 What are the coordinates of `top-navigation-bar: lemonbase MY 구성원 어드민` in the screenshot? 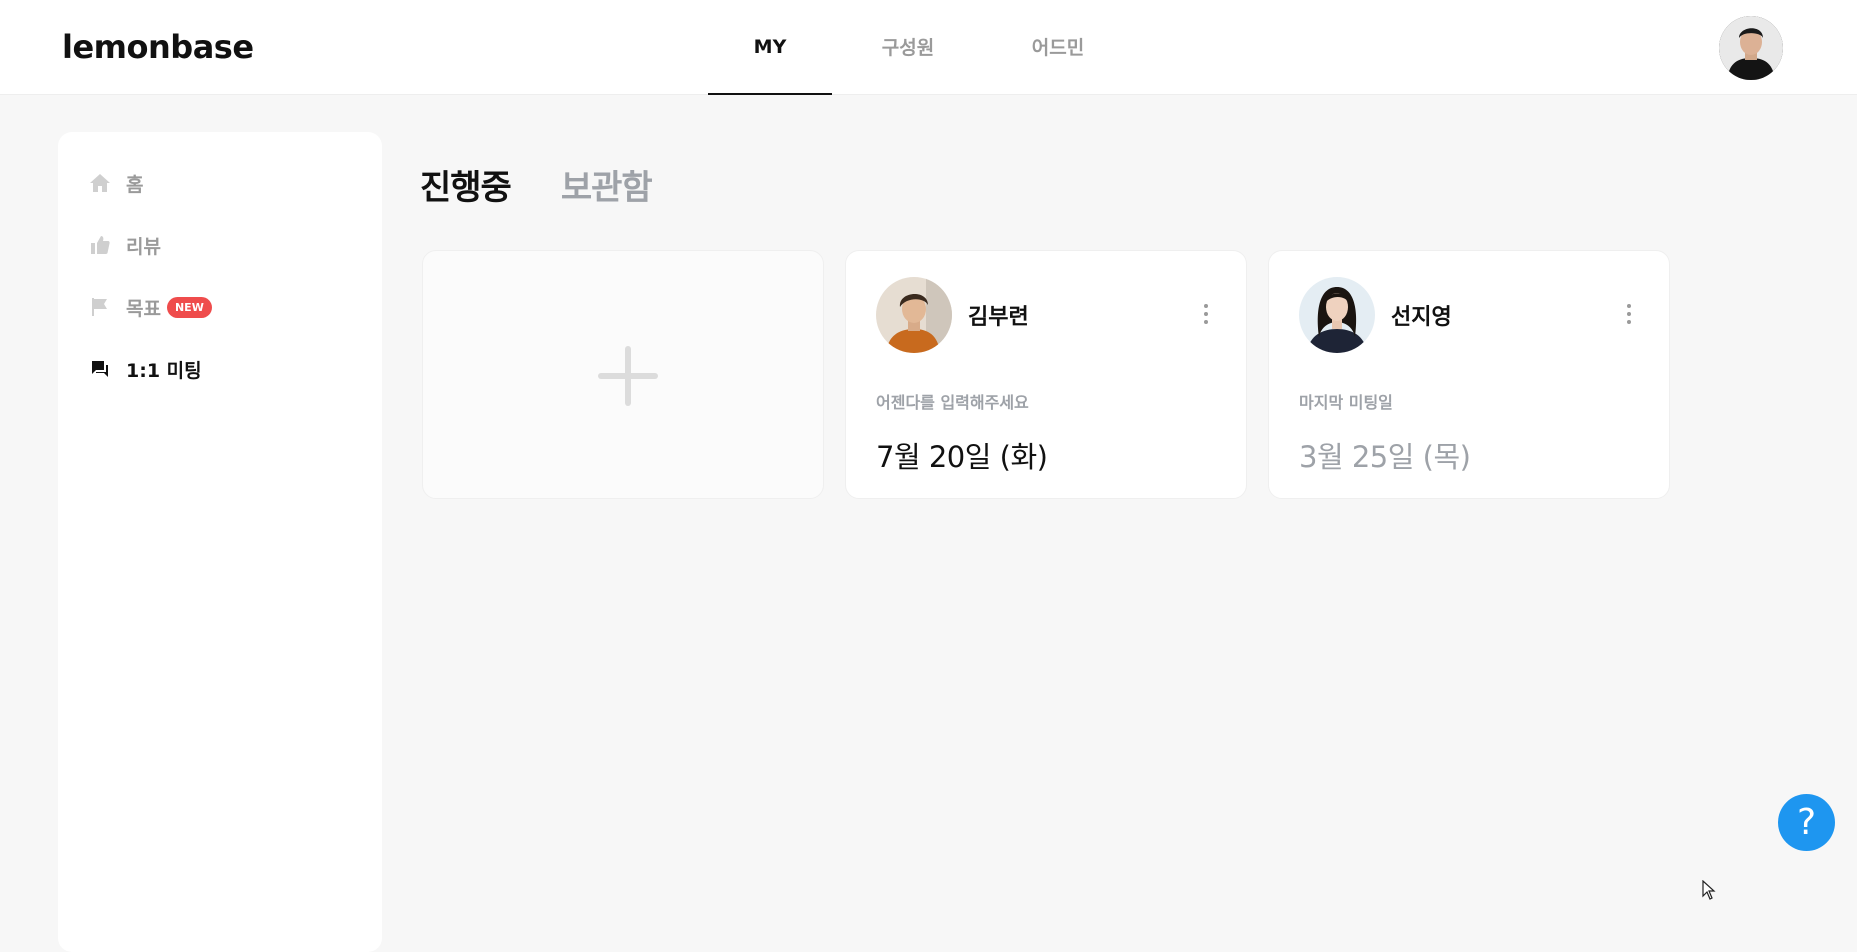 It's located at (928, 47).